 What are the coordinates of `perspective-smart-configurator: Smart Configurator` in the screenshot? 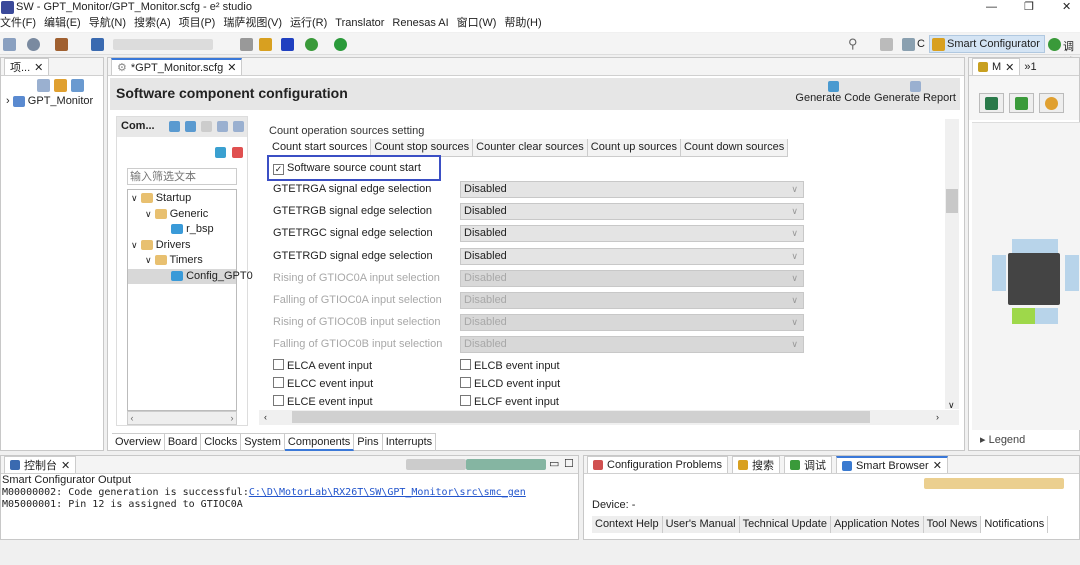 It's located at (987, 44).